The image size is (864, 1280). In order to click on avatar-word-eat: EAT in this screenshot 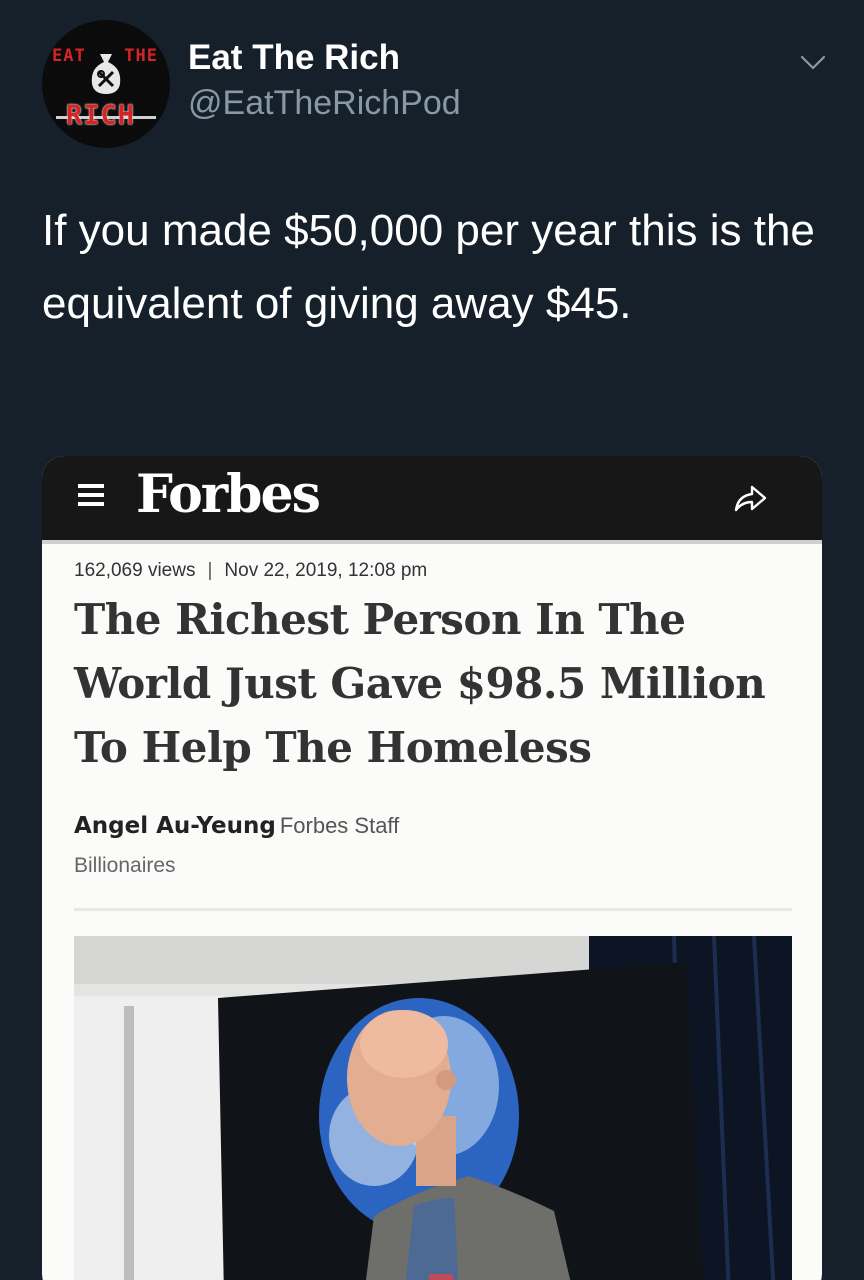, I will do `click(69, 56)`.